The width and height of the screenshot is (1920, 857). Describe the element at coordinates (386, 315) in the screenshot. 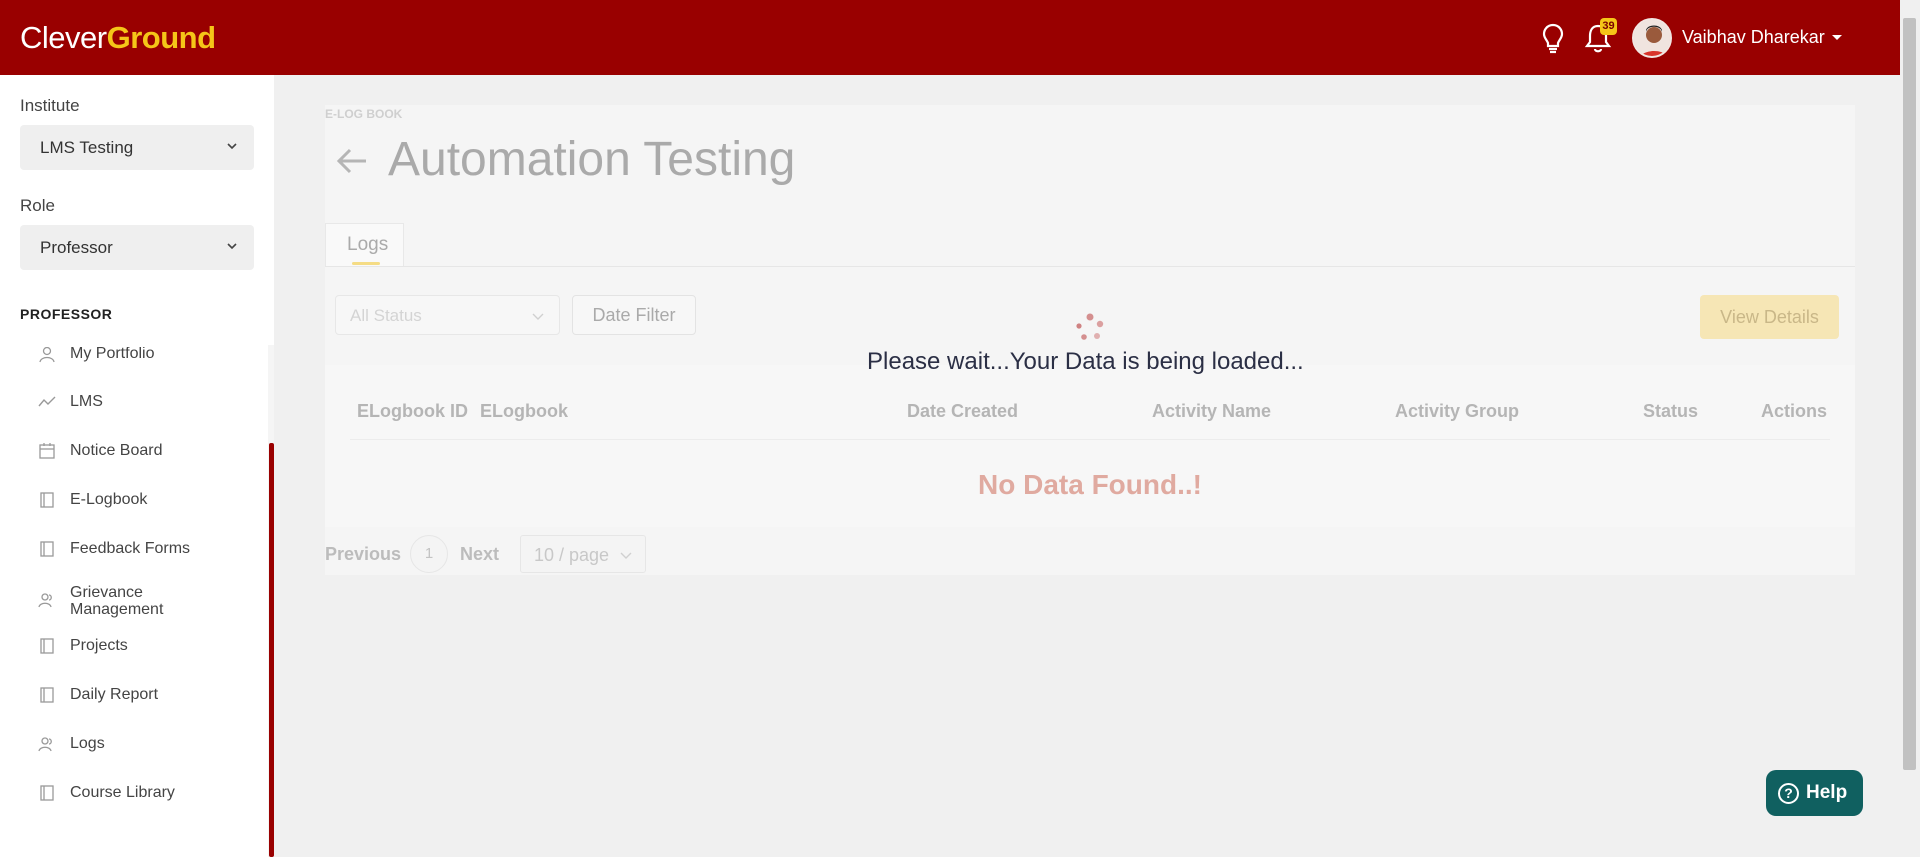

I see `status-filter-value: All Status` at that location.